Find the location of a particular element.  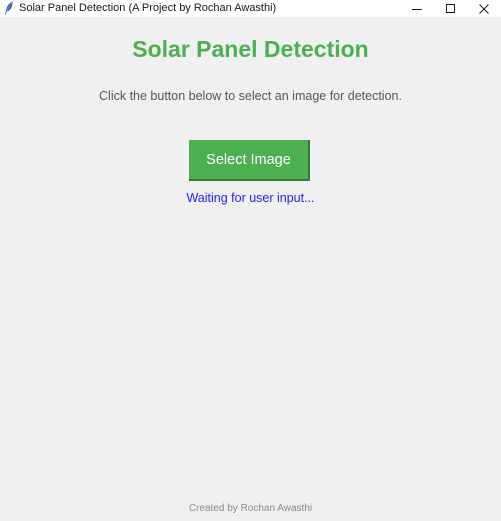

minimize-icon is located at coordinates (417, 9).